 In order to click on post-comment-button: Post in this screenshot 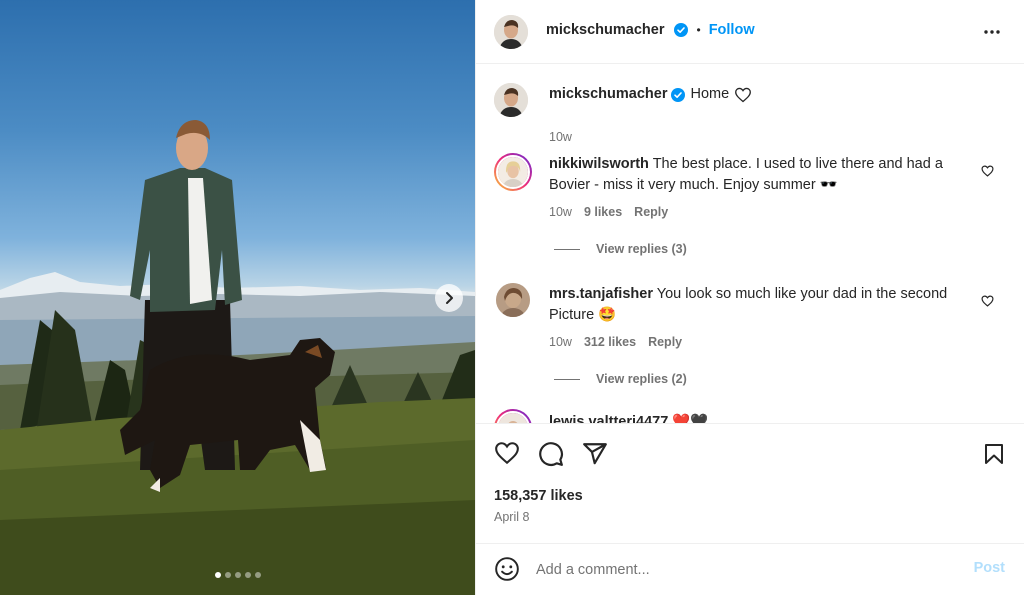, I will do `click(989, 568)`.